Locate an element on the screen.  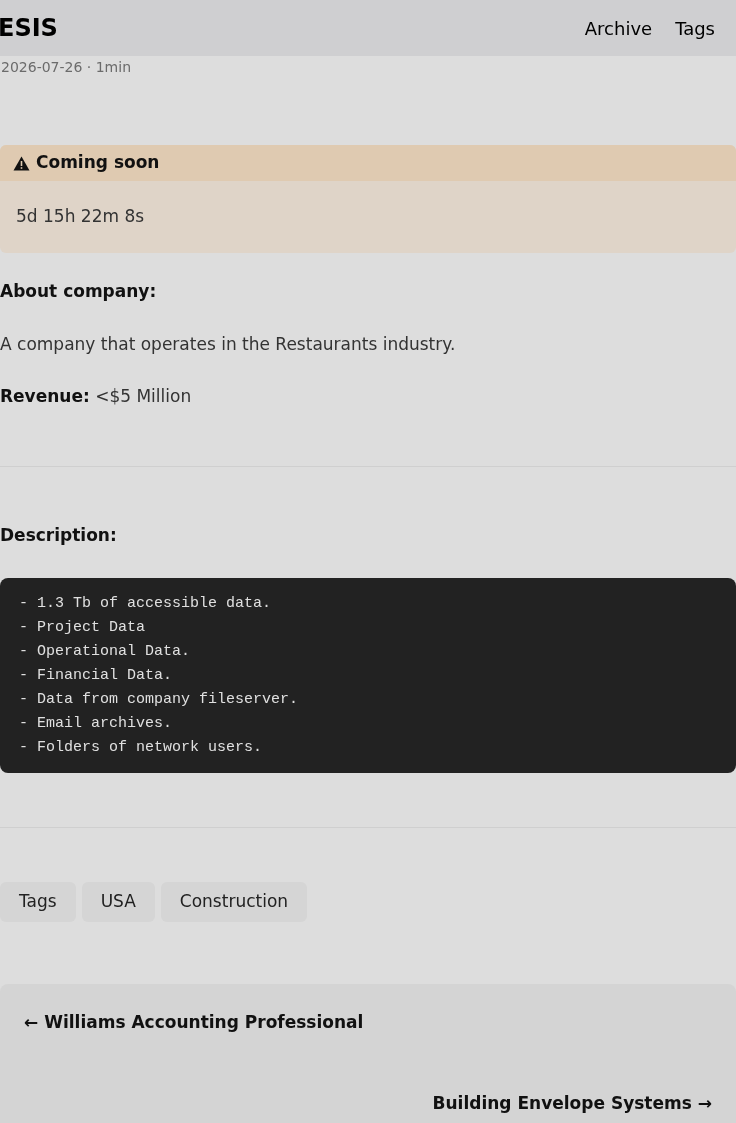
code-line: - Folders of network users. is located at coordinates (141, 748).